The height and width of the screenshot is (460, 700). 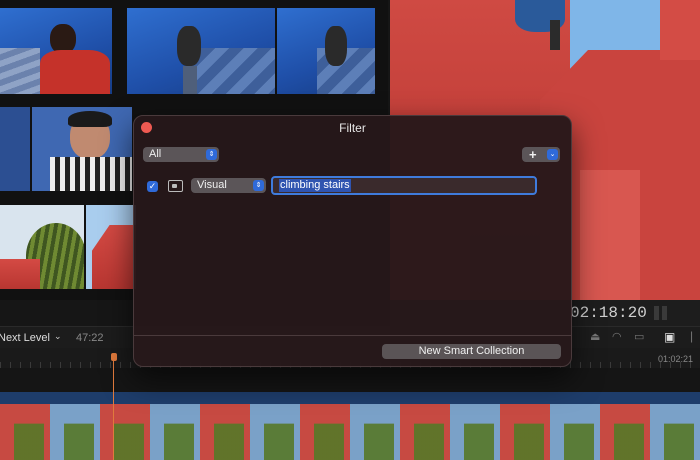 What do you see at coordinates (350, 432) in the screenshot?
I see `timeline-clip` at bounding box center [350, 432].